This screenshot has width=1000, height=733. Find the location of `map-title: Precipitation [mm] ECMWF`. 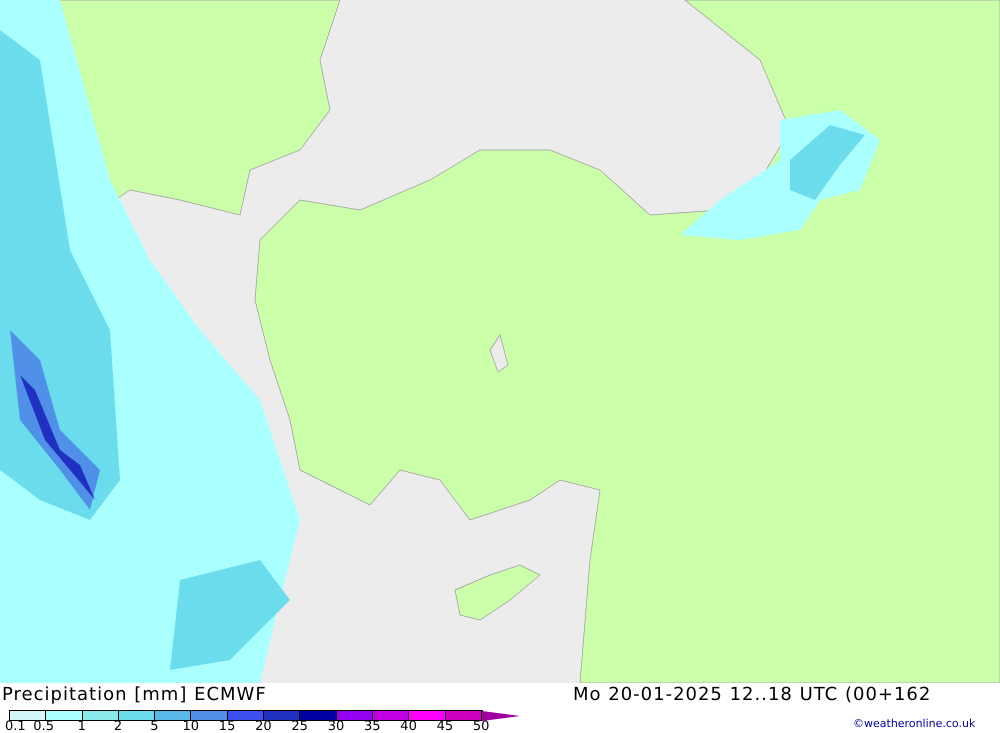

map-title: Precipitation [mm] ECMWF is located at coordinates (134, 695).